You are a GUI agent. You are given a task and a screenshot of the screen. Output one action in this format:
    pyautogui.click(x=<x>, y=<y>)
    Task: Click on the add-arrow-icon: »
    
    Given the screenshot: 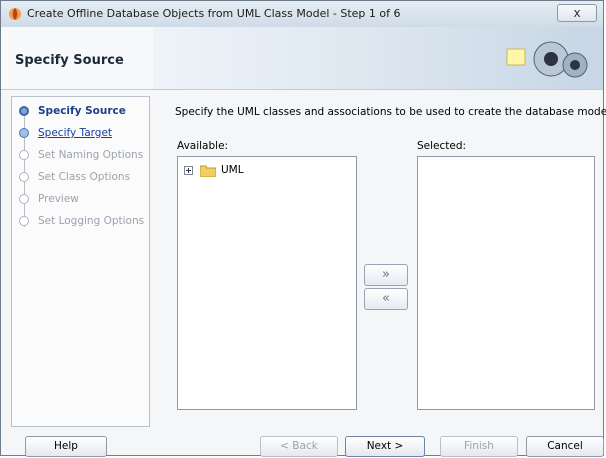 What is the action you would take?
    pyautogui.click(x=386, y=274)
    